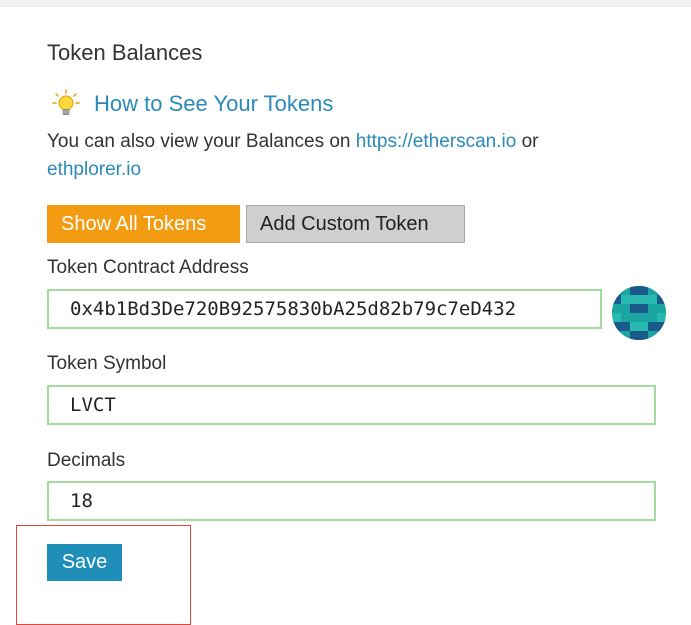 The width and height of the screenshot is (691, 625). I want to click on token-button-row: Show All Tokens Add Custom Token, so click(256, 224).